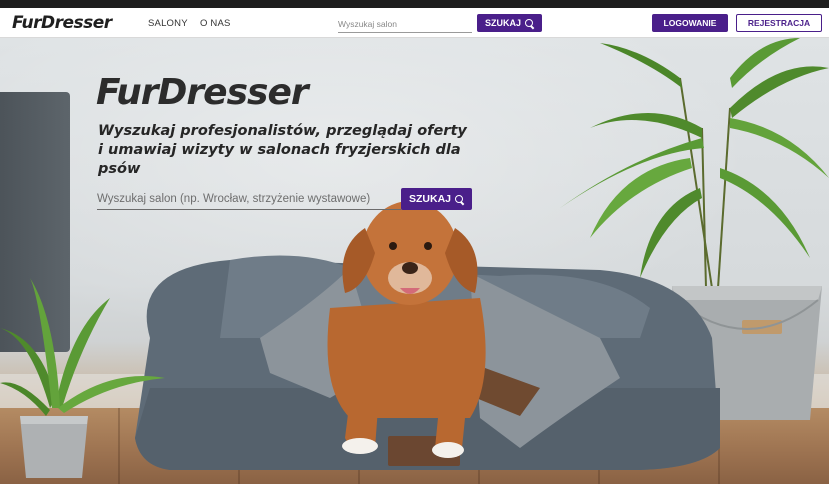  I want to click on hero-search-button: SZUKAJ, so click(436, 199).